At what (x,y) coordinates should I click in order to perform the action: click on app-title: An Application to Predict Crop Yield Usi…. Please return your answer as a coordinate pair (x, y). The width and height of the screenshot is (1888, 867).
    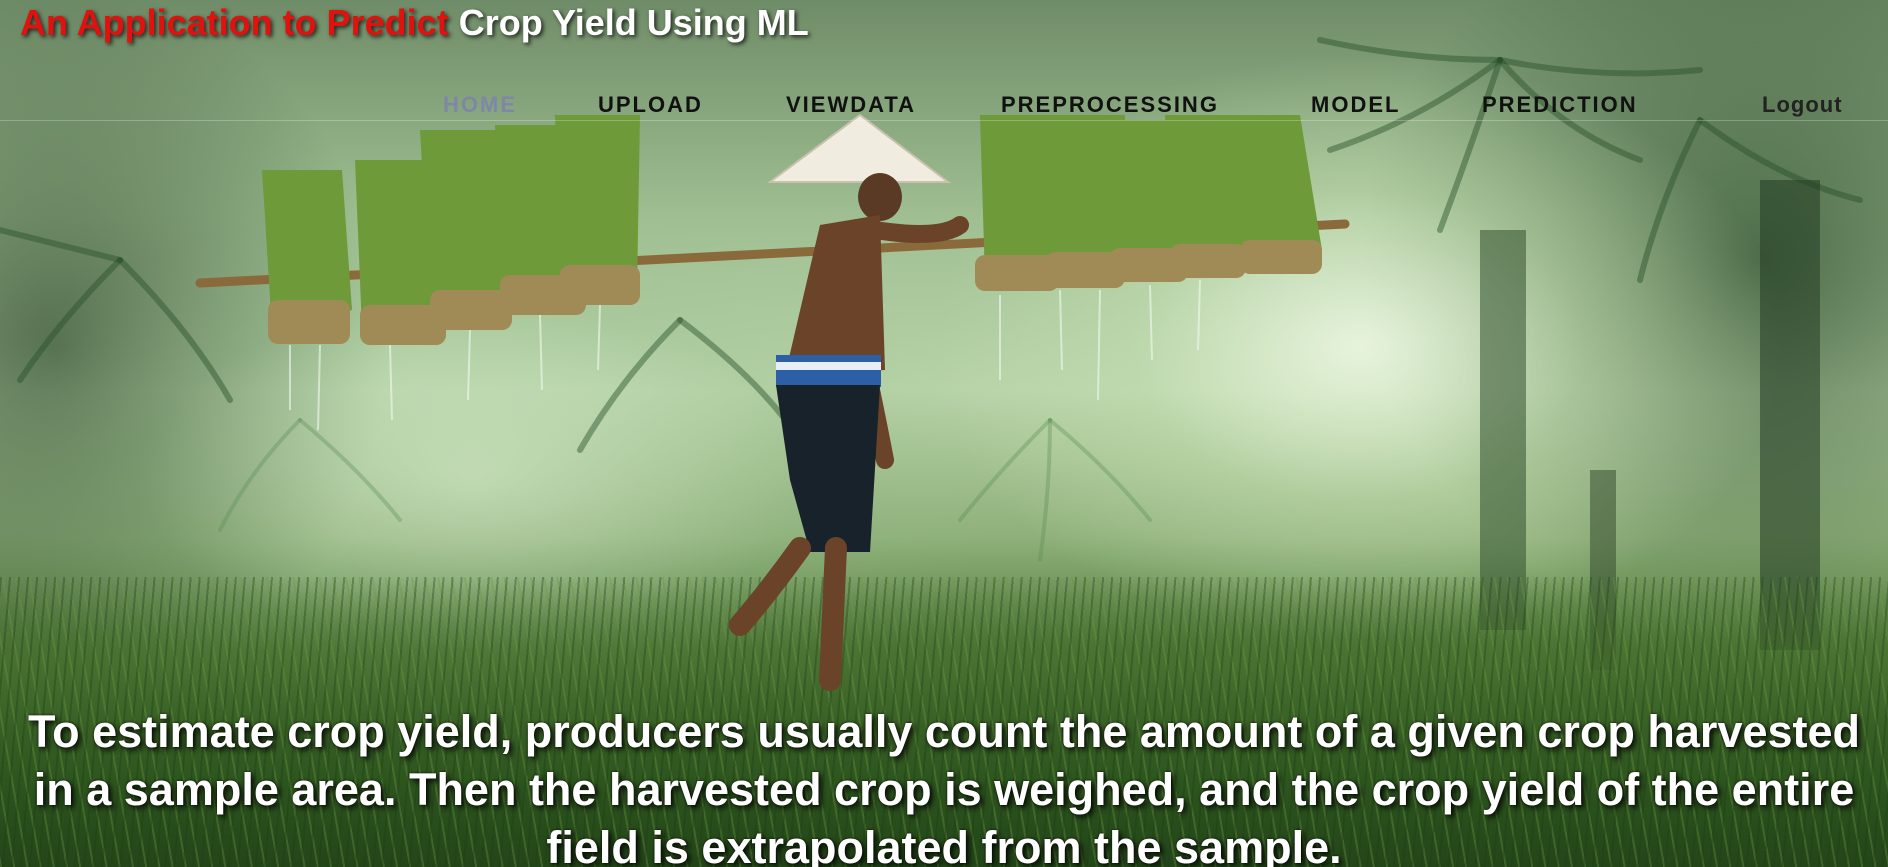
    Looking at the image, I should click on (414, 23).